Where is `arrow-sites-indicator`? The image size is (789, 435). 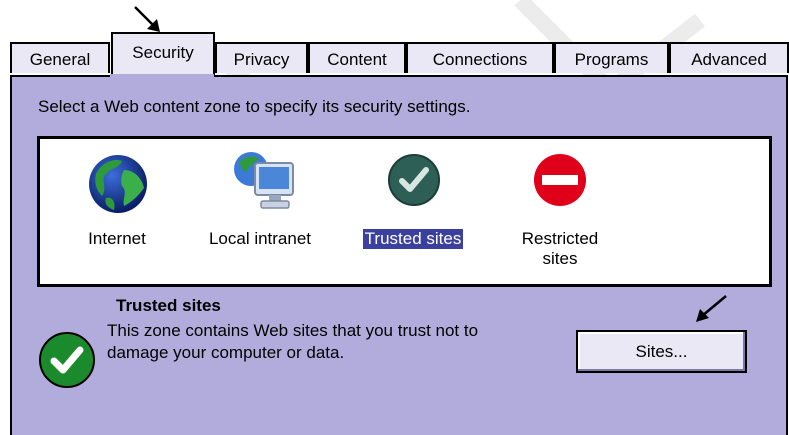 arrow-sites-indicator is located at coordinates (711, 308).